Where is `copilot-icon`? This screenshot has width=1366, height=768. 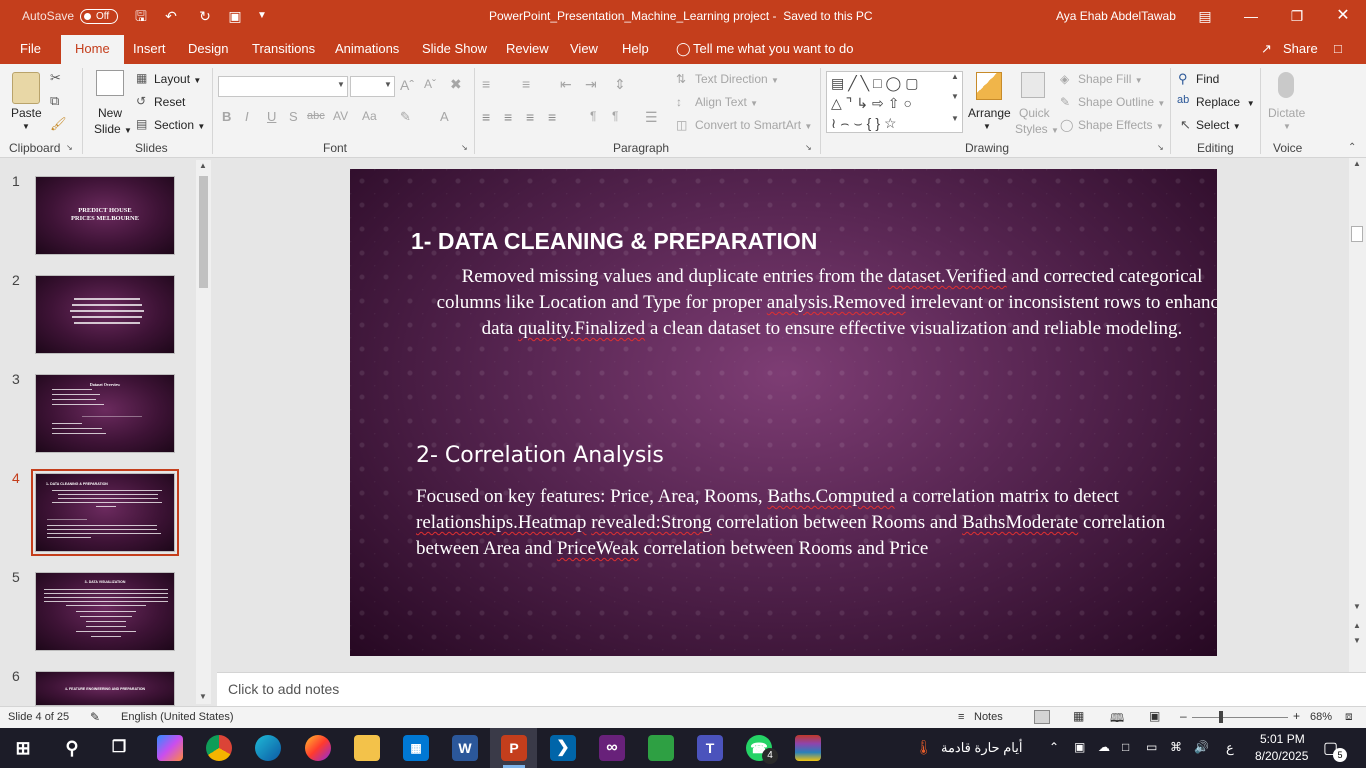 copilot-icon is located at coordinates (170, 748).